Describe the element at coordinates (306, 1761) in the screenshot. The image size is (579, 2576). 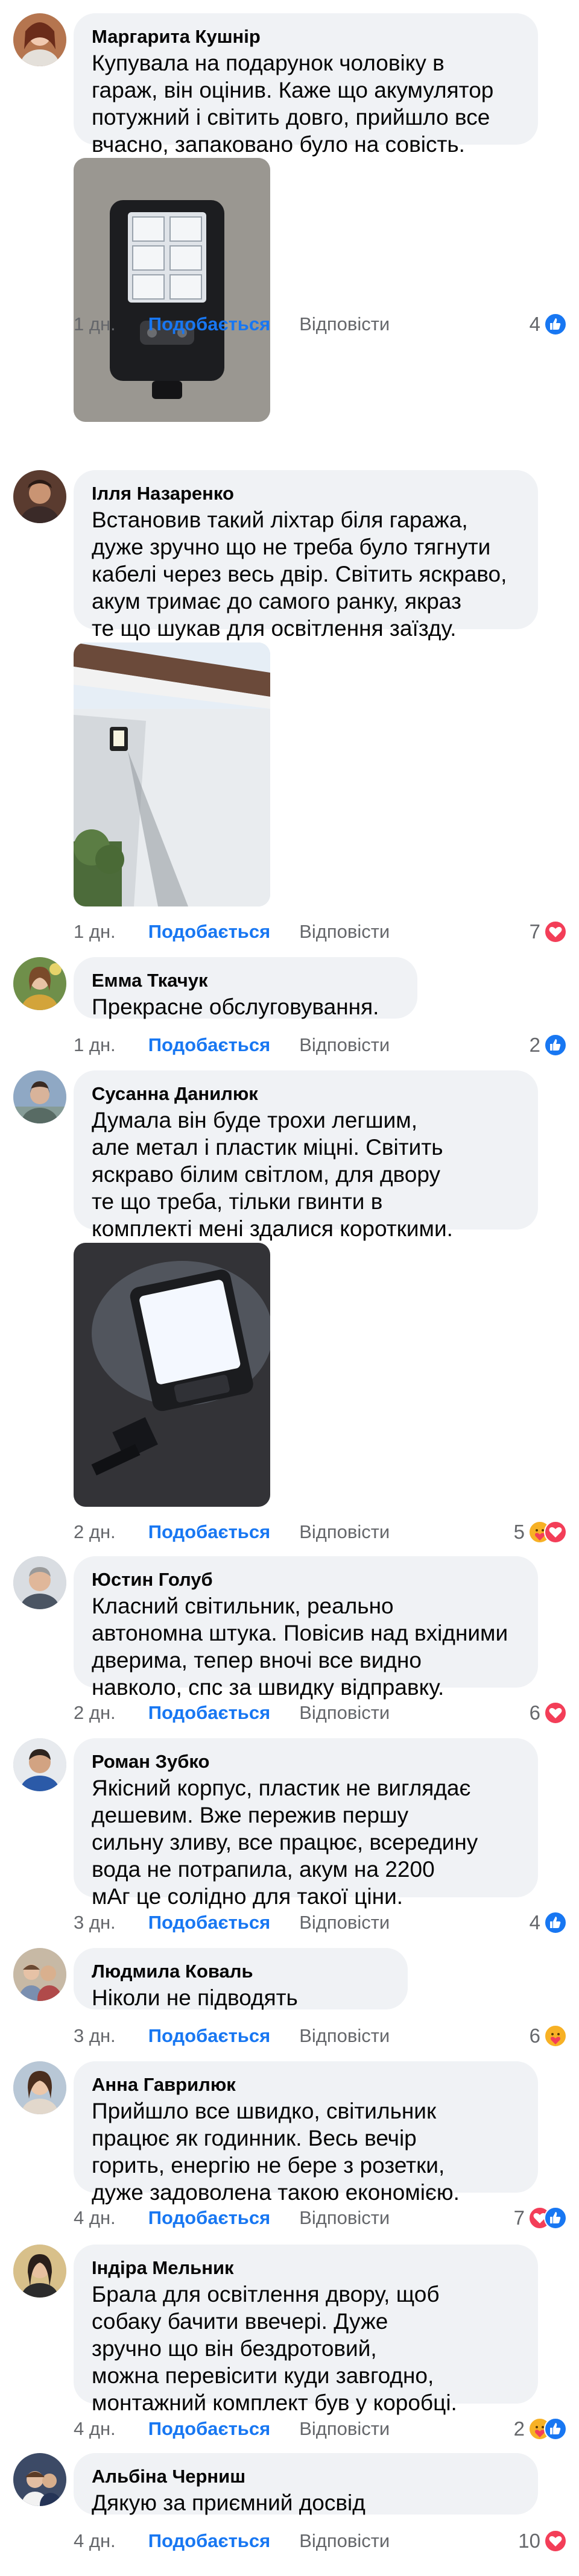
I see `comment-author: Роман Зубко` at that location.